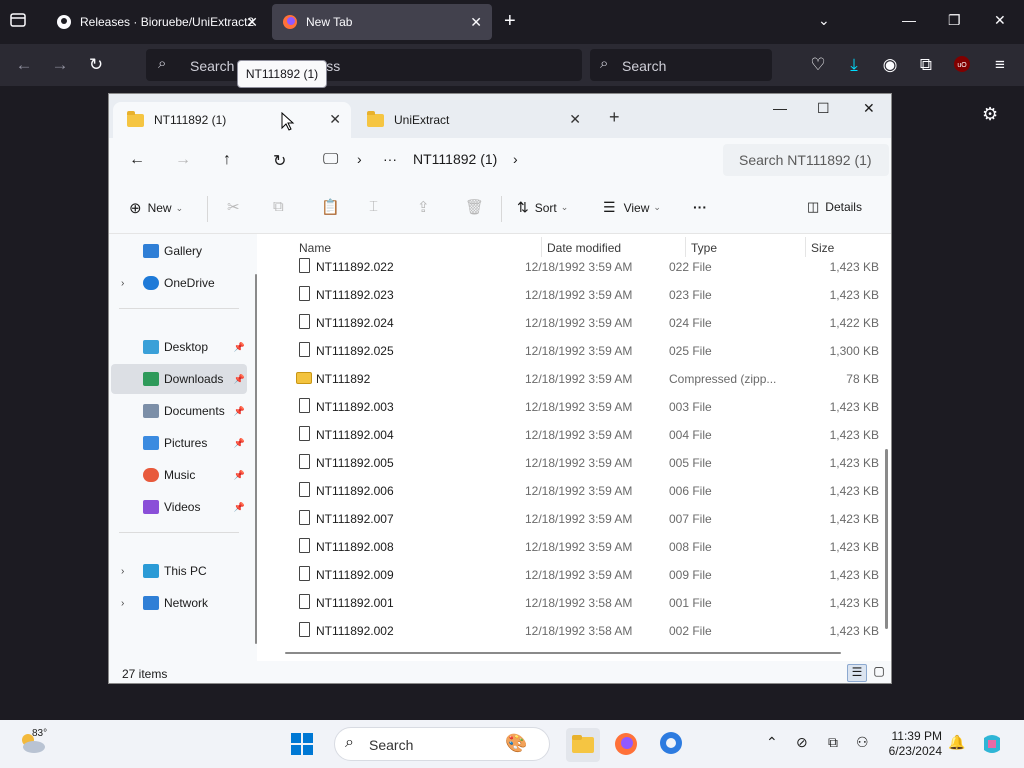 This screenshot has height=768, width=1024. What do you see at coordinates (992, 745) in the screenshot?
I see `copilot-icon` at bounding box center [992, 745].